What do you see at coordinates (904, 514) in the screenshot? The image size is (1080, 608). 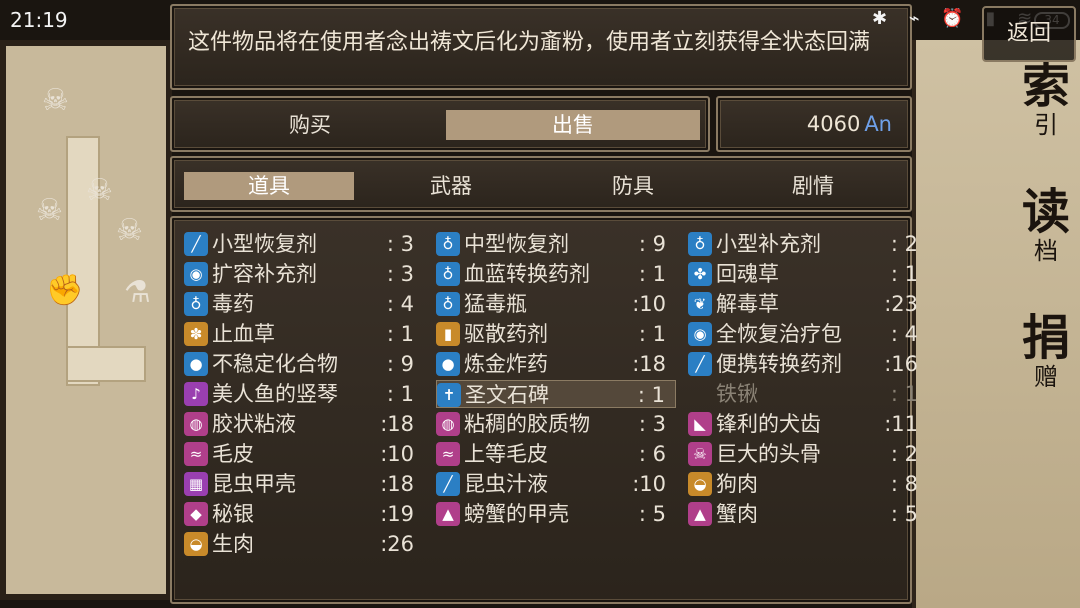 I see `item-quantity: : 5` at bounding box center [904, 514].